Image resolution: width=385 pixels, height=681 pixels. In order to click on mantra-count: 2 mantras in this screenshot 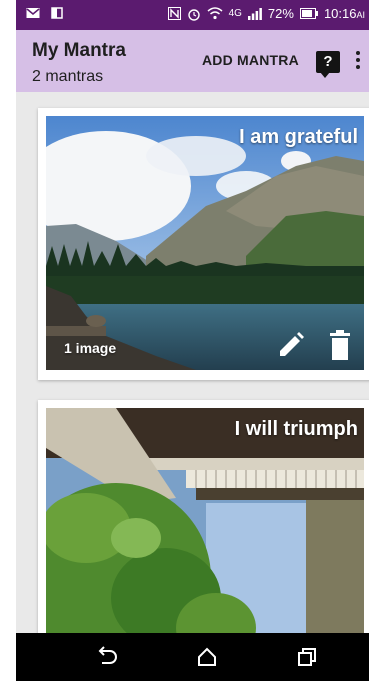, I will do `click(68, 76)`.